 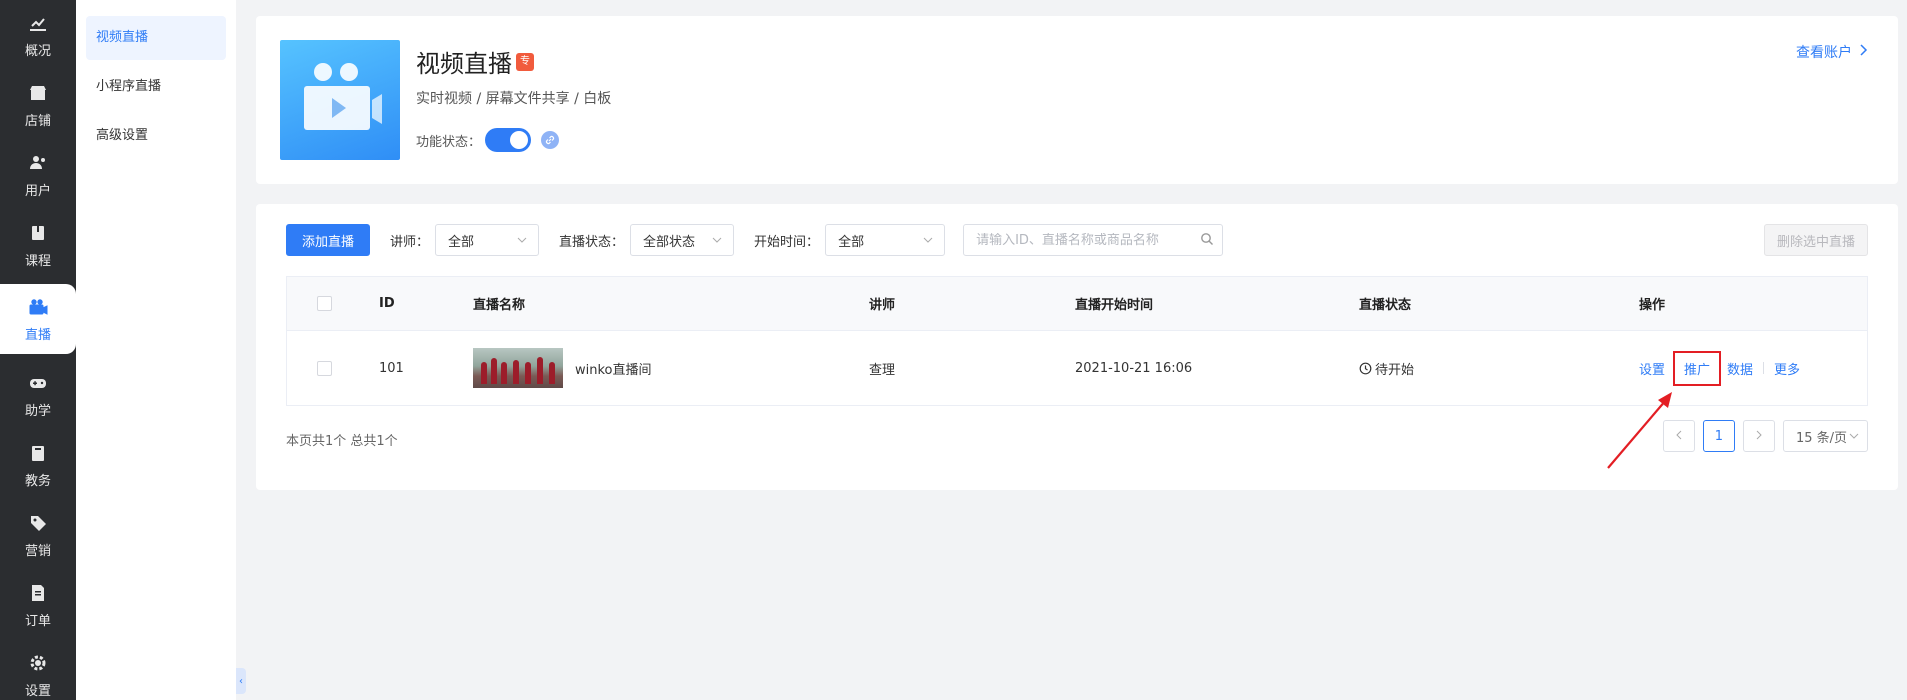 I want to click on nav-label: 概况, so click(x=37, y=51).